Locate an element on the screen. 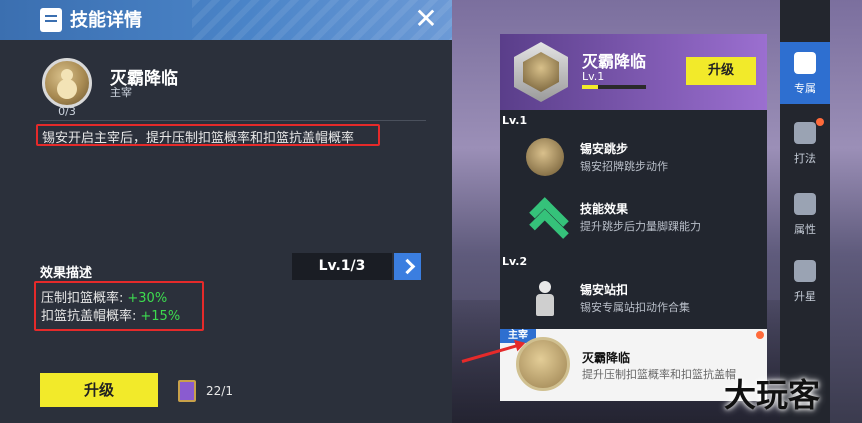  card-count: 22/1 is located at coordinates (219, 391).